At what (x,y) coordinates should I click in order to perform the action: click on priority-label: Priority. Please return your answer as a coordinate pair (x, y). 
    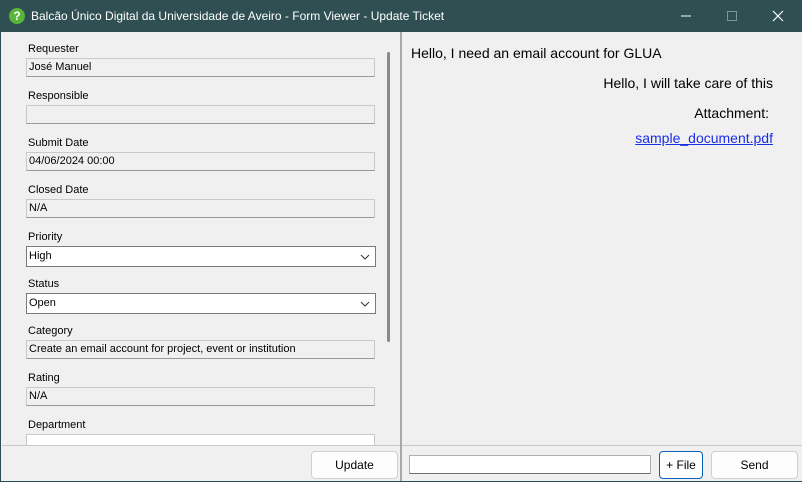
    Looking at the image, I should click on (45, 237).